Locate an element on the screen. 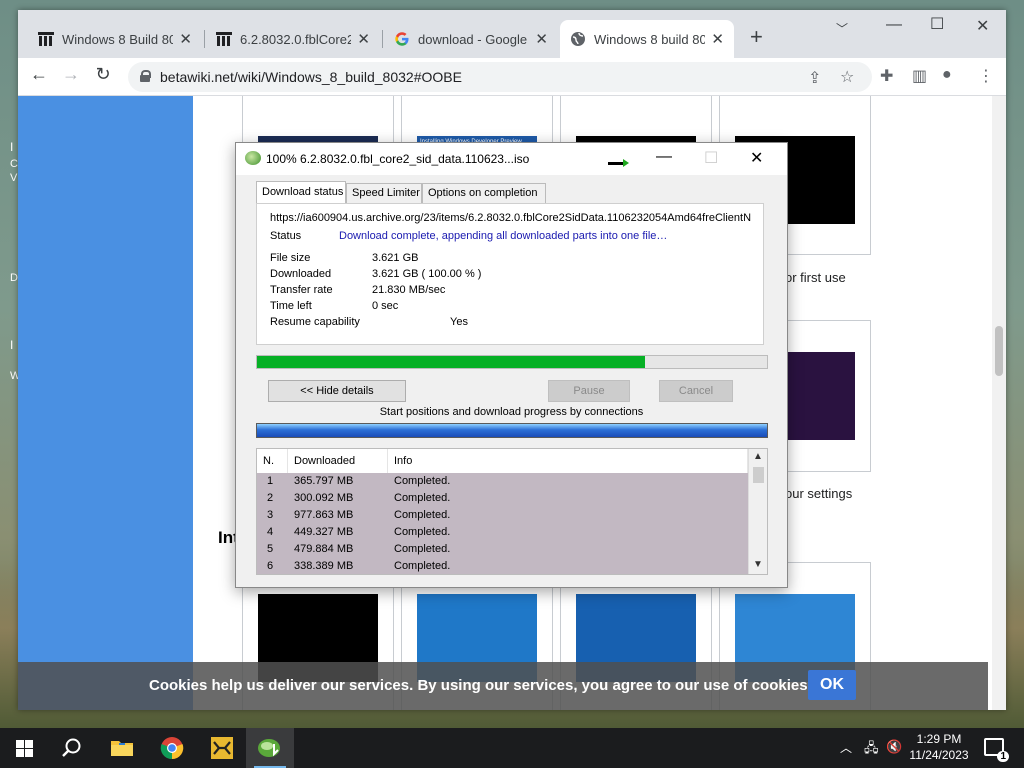  table-row: 5 479.884 MB Completed. is located at coordinates (502, 549).